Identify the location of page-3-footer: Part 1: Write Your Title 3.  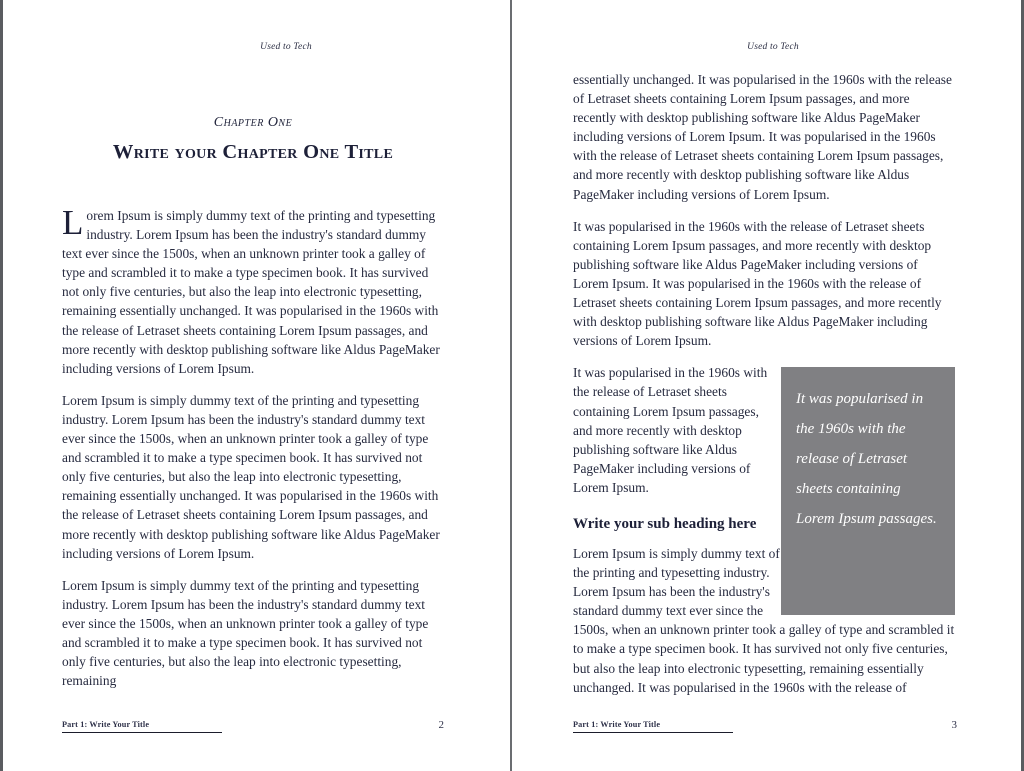
(765, 726).